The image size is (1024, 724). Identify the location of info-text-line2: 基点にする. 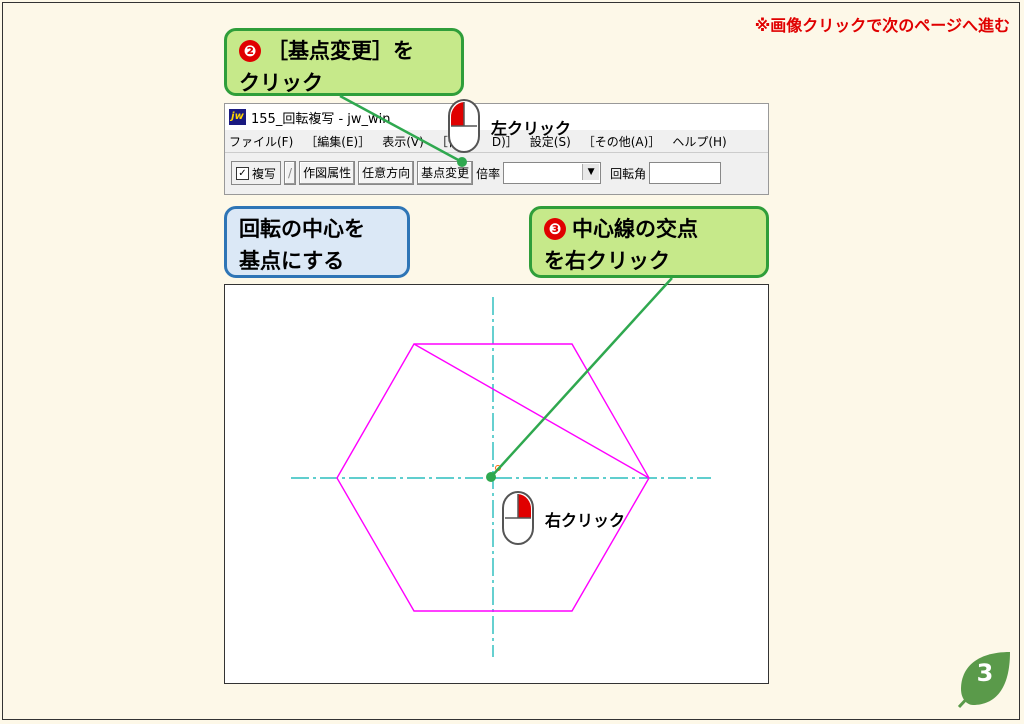
(292, 261).